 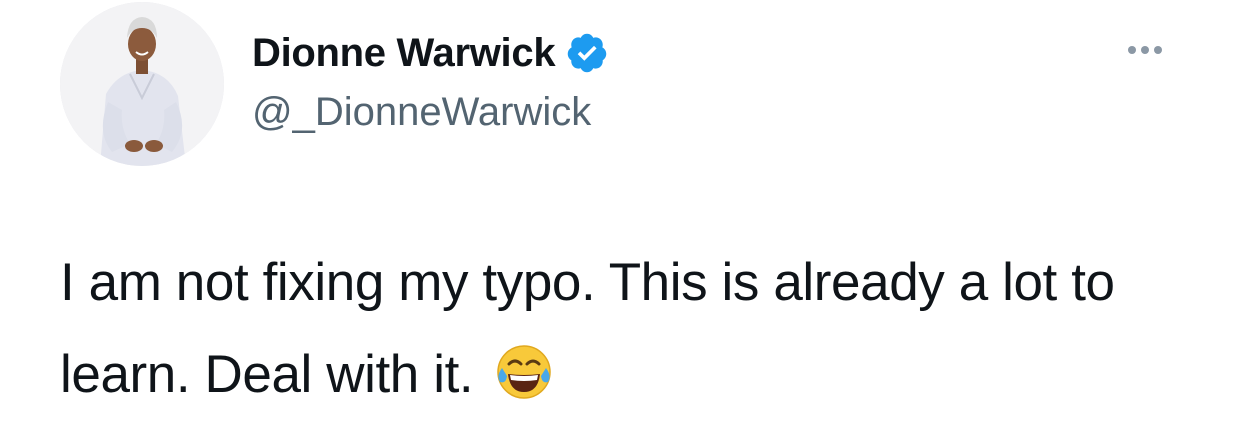 What do you see at coordinates (524, 369) in the screenshot?
I see `face-with-tears-of-joy-icon` at bounding box center [524, 369].